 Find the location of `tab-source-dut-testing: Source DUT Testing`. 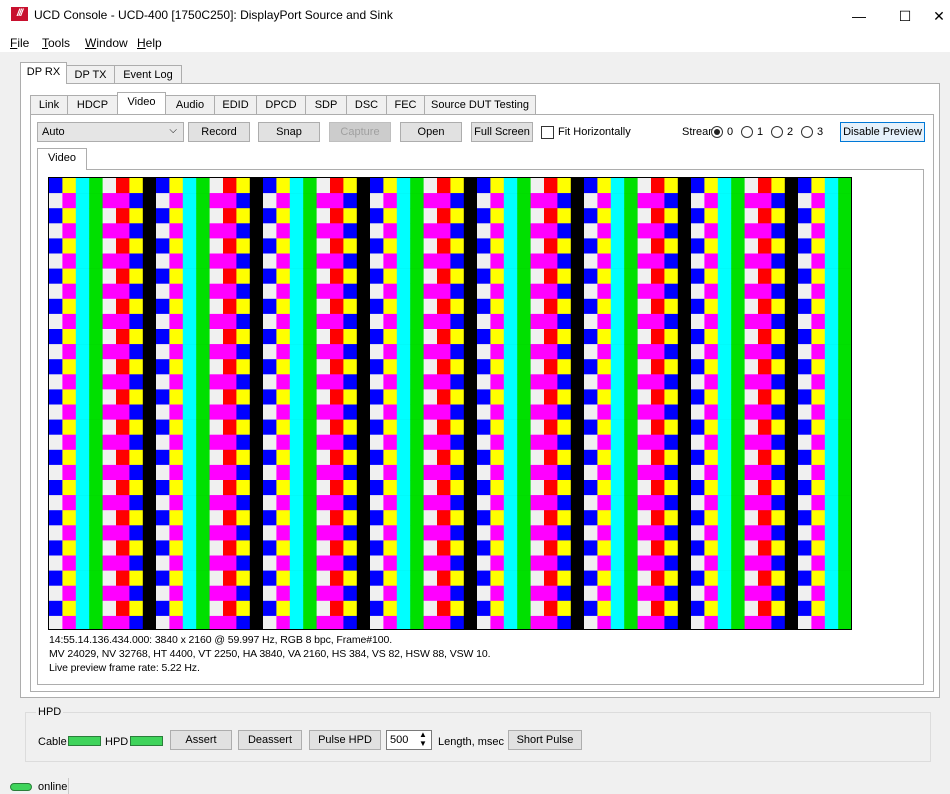

tab-source-dut-testing: Source DUT Testing is located at coordinates (480, 105).